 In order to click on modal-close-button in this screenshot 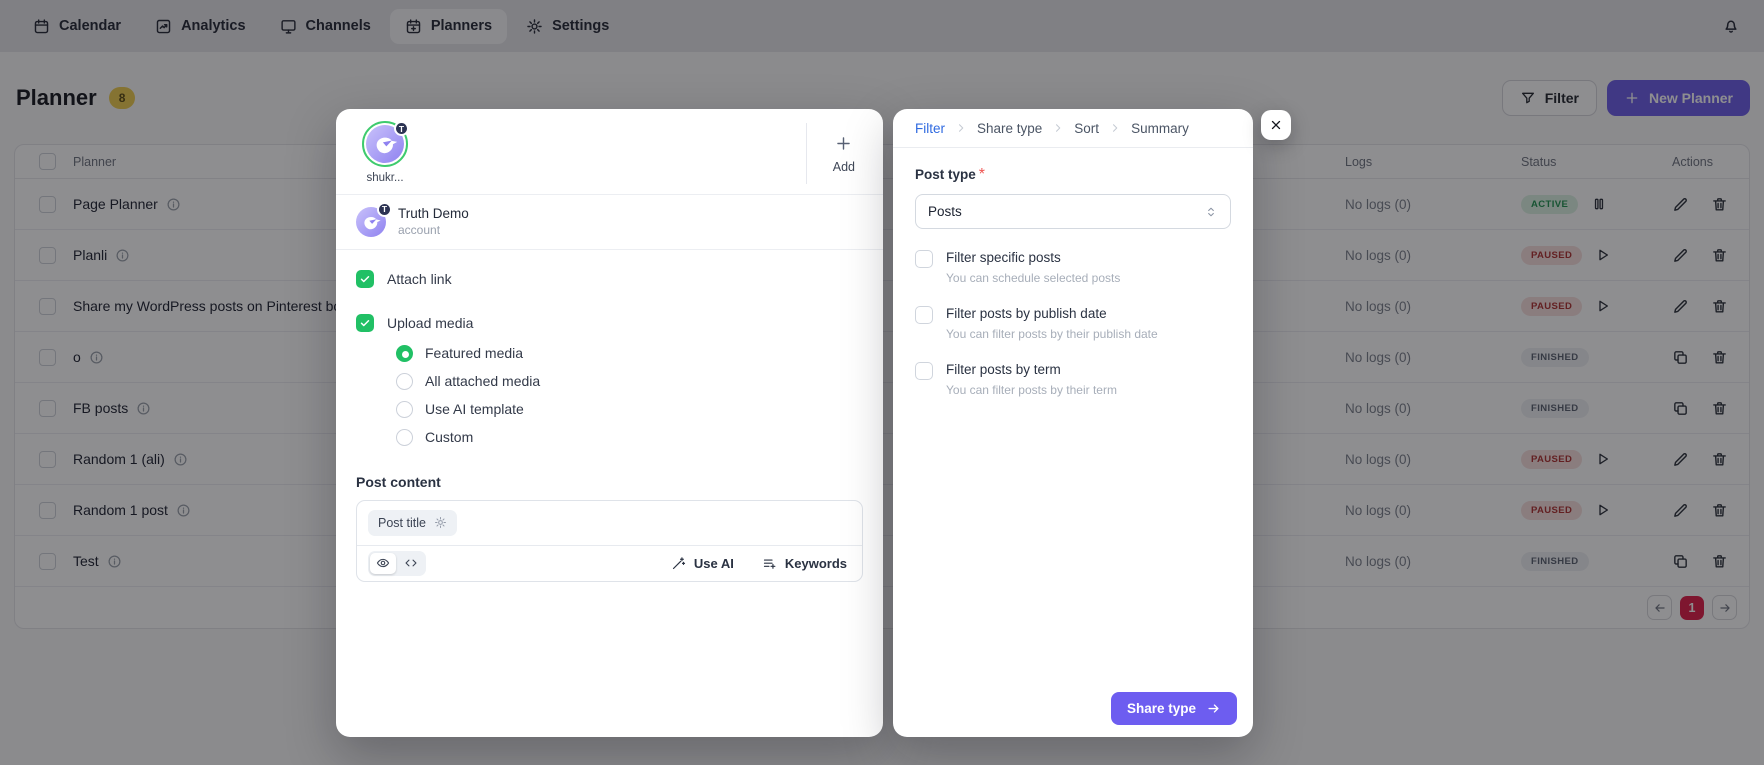, I will do `click(1276, 125)`.